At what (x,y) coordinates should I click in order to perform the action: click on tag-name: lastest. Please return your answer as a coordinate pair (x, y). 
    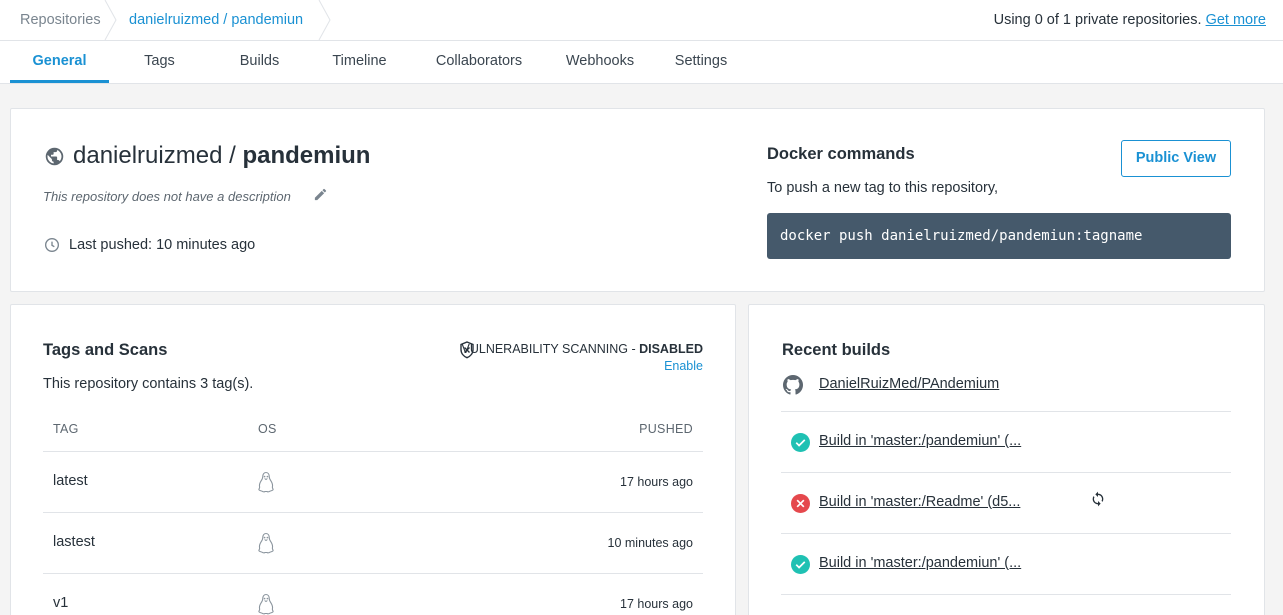
    Looking at the image, I should click on (74, 542).